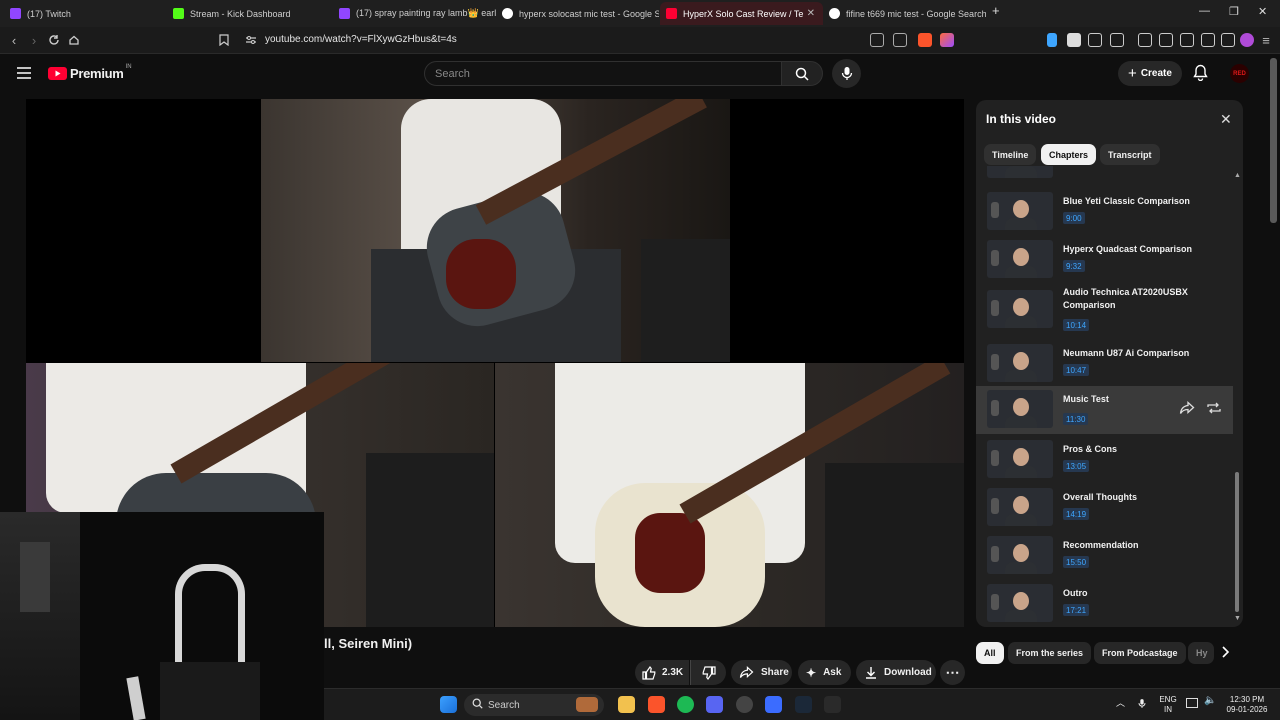 The width and height of the screenshot is (1280, 720). What do you see at coordinates (1104, 557) in the screenshot?
I see `chapter-item: Recommendation 15:50` at bounding box center [1104, 557].